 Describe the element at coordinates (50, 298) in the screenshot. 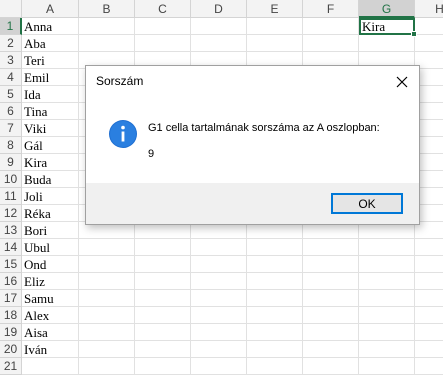

I see `cell-a17: Samu` at that location.